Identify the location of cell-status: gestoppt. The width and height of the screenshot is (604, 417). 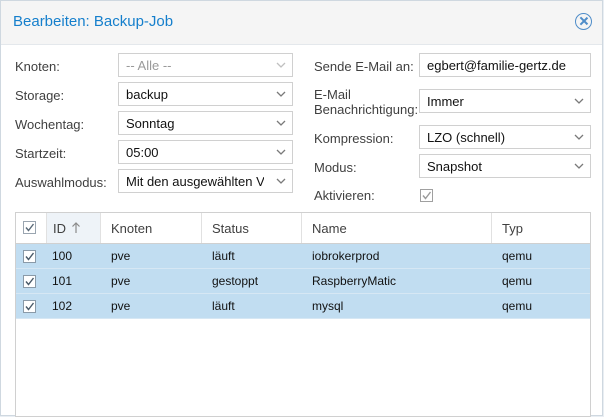
(235, 281).